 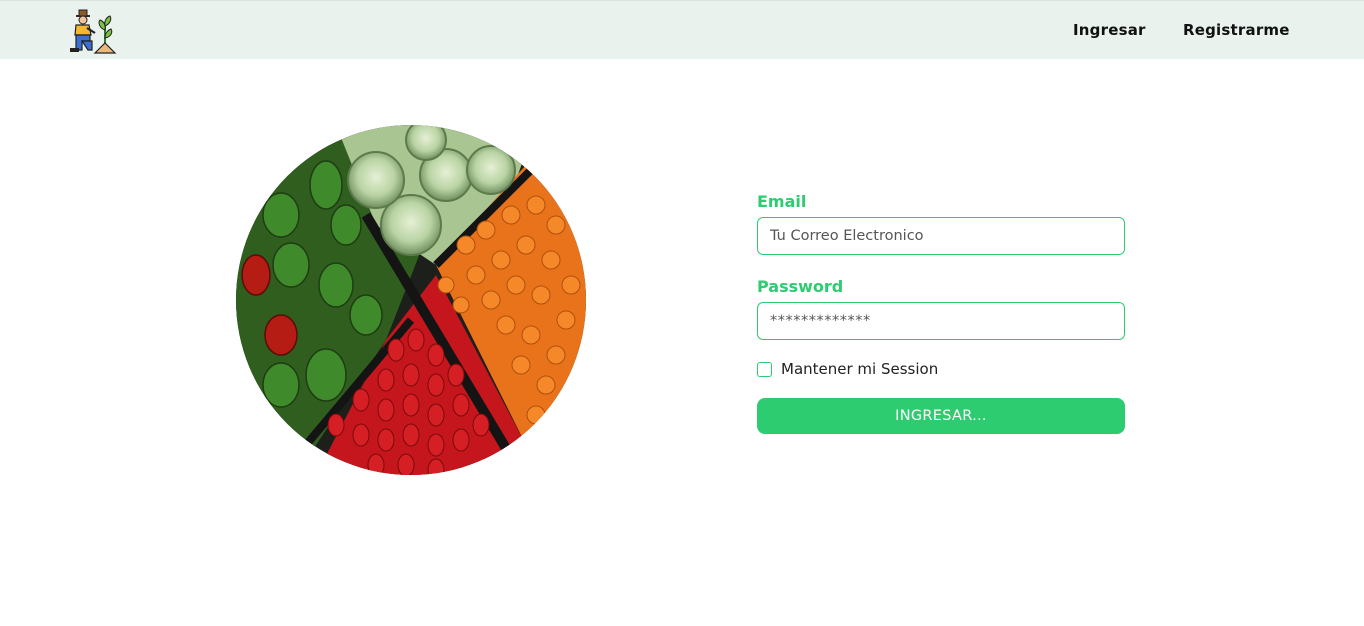 What do you see at coordinates (1236, 30) in the screenshot?
I see `nav-registrarme-link: Registrarme` at bounding box center [1236, 30].